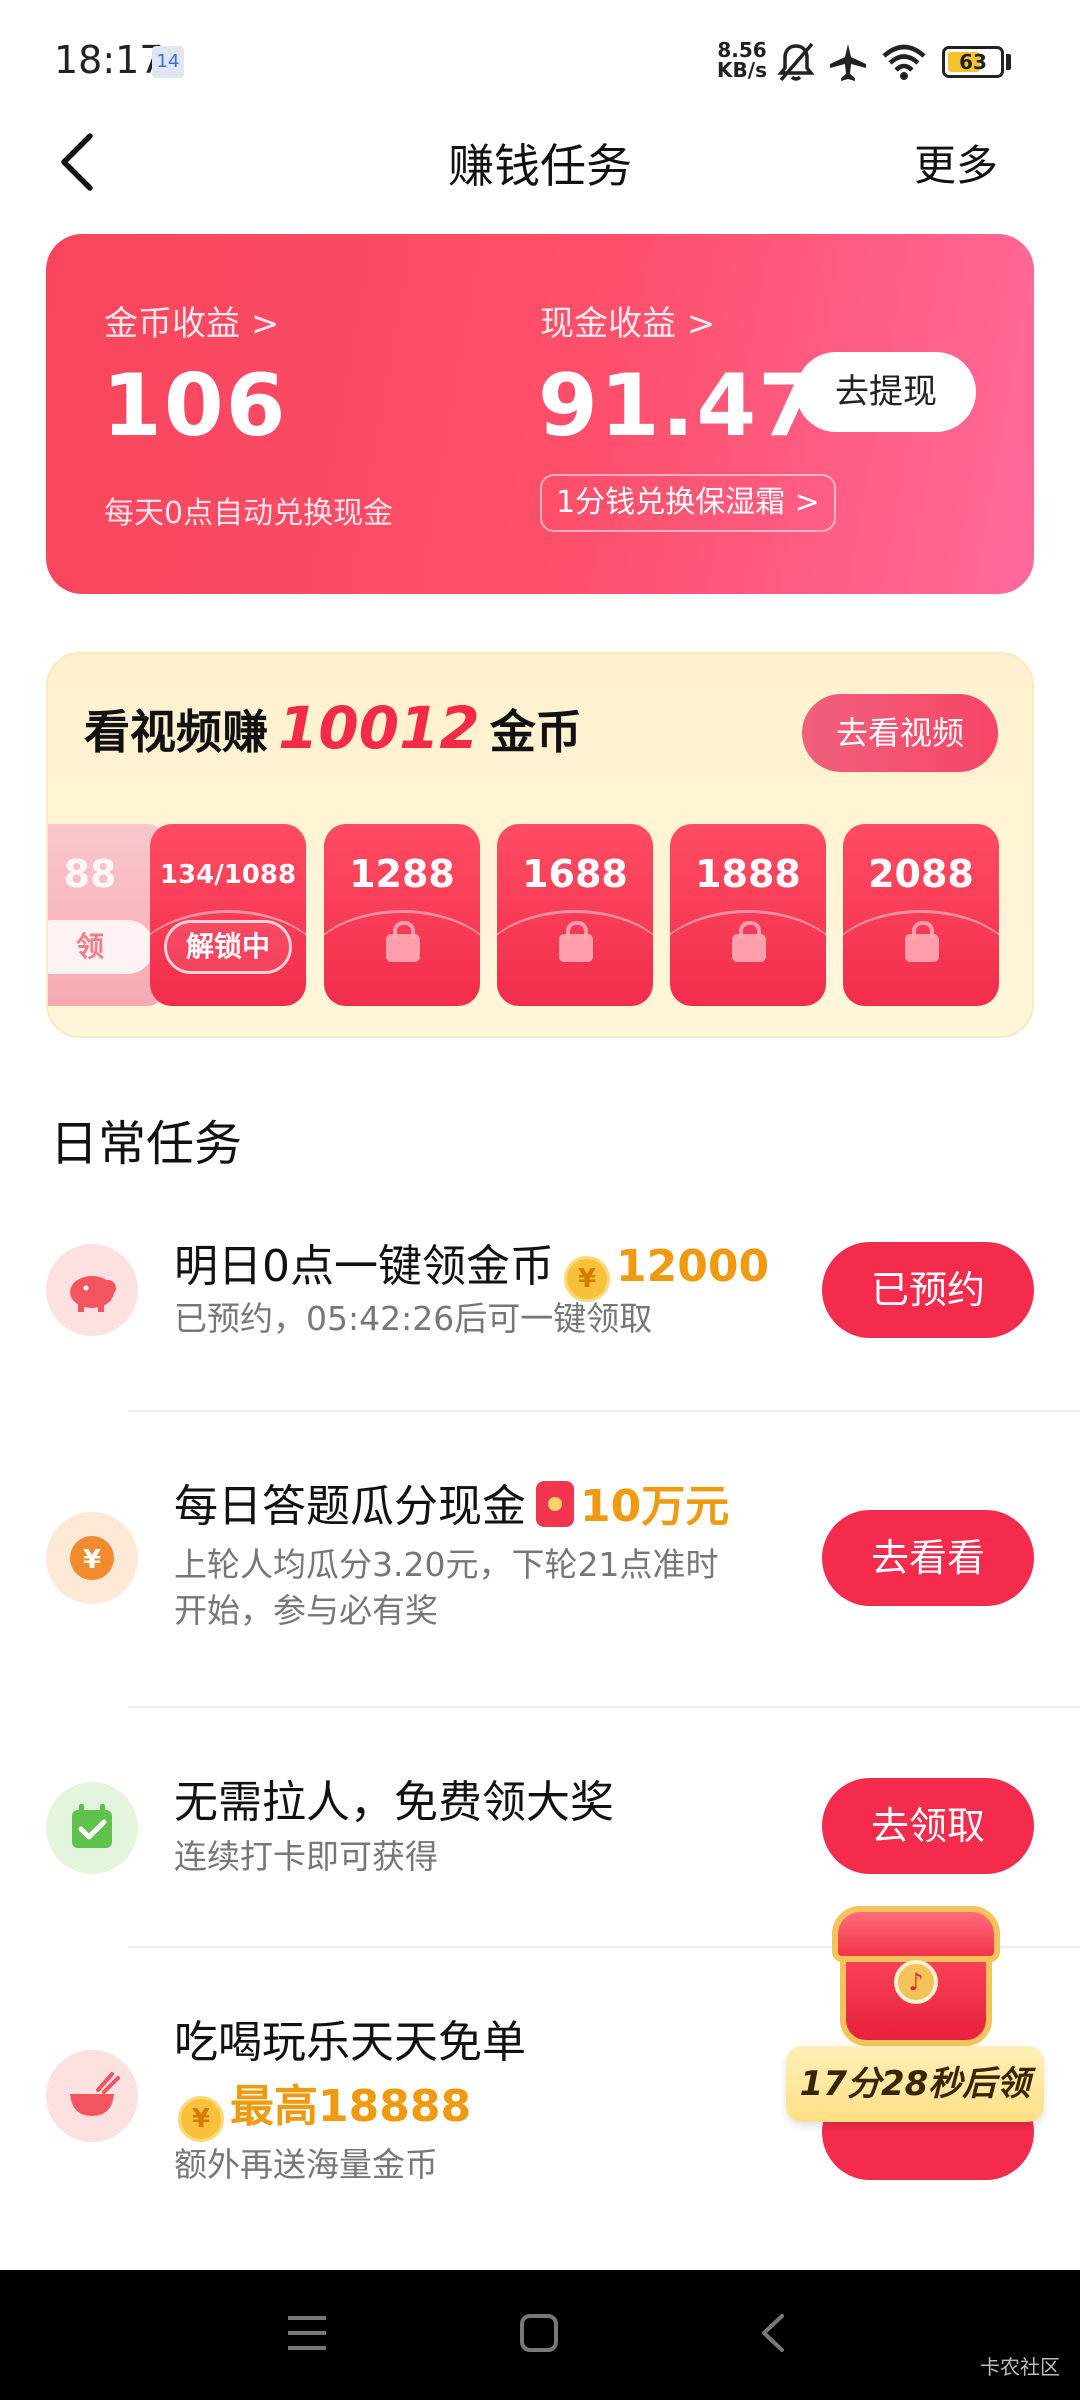  Describe the element at coordinates (928, 1290) in the screenshot. I see `reserved-button: 已预约` at that location.